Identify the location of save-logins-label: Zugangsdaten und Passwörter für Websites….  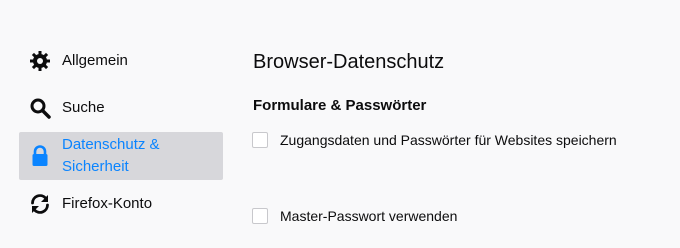
(448, 140).